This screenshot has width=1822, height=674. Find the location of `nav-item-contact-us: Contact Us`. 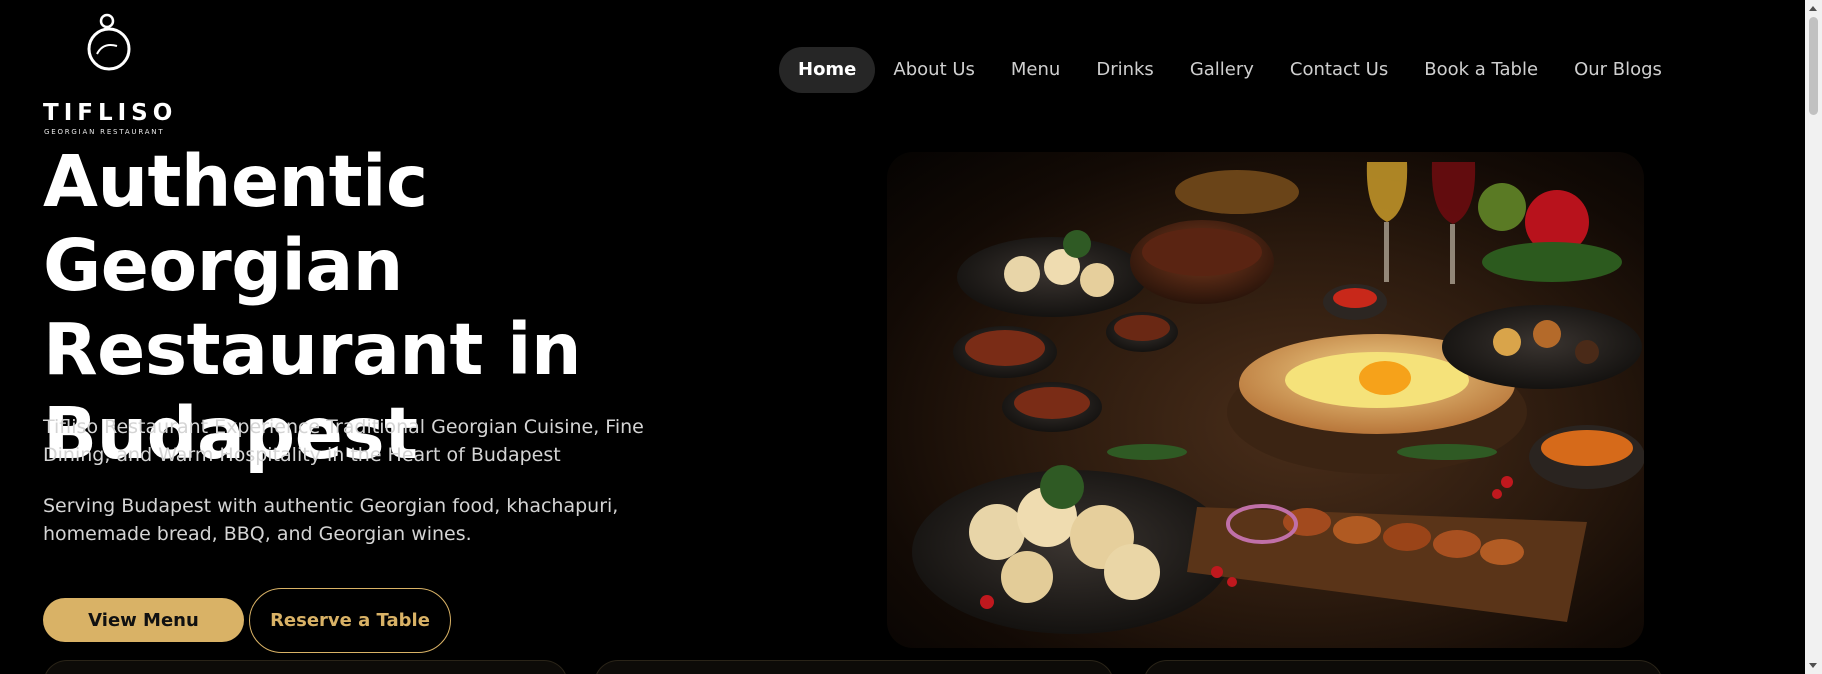

nav-item-contact-us: Contact Us is located at coordinates (1339, 70).